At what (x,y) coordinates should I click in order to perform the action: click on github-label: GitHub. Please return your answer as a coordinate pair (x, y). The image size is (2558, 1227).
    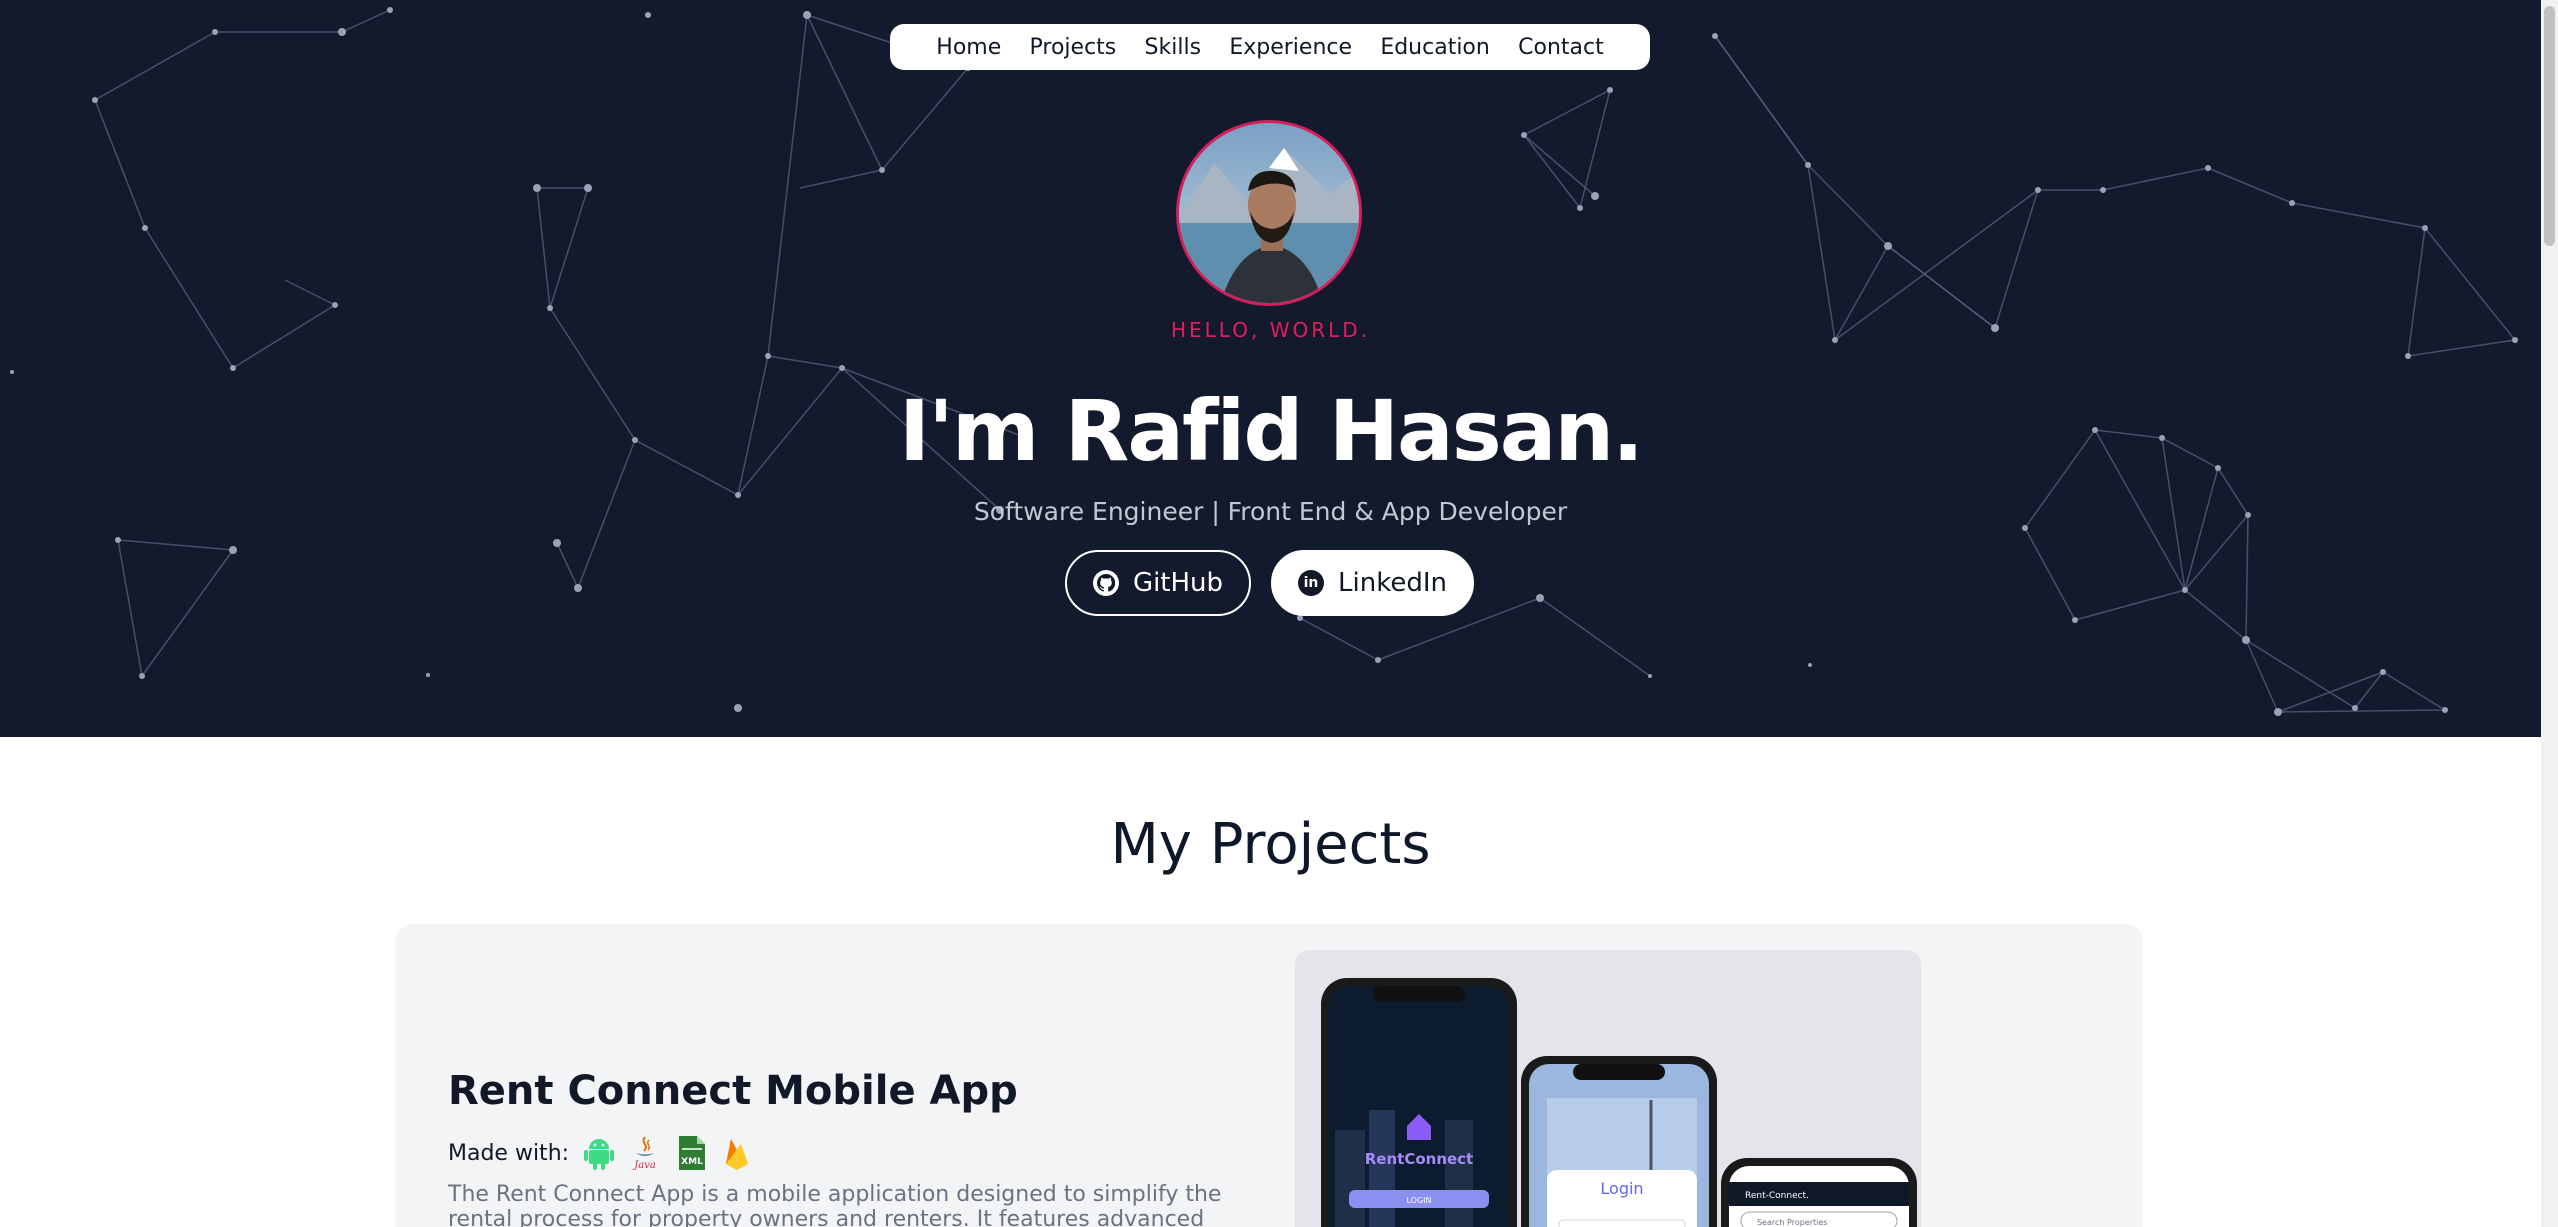
    Looking at the image, I should click on (1178, 583).